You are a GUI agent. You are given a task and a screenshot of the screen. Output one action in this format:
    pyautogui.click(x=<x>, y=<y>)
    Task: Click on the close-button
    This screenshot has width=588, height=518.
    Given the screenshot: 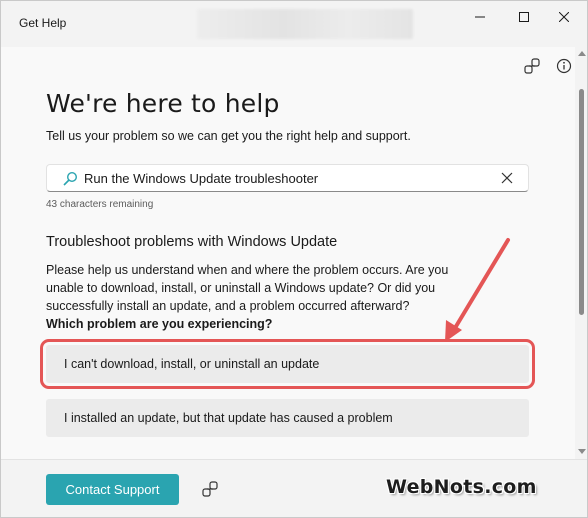 What is the action you would take?
    pyautogui.click(x=564, y=17)
    